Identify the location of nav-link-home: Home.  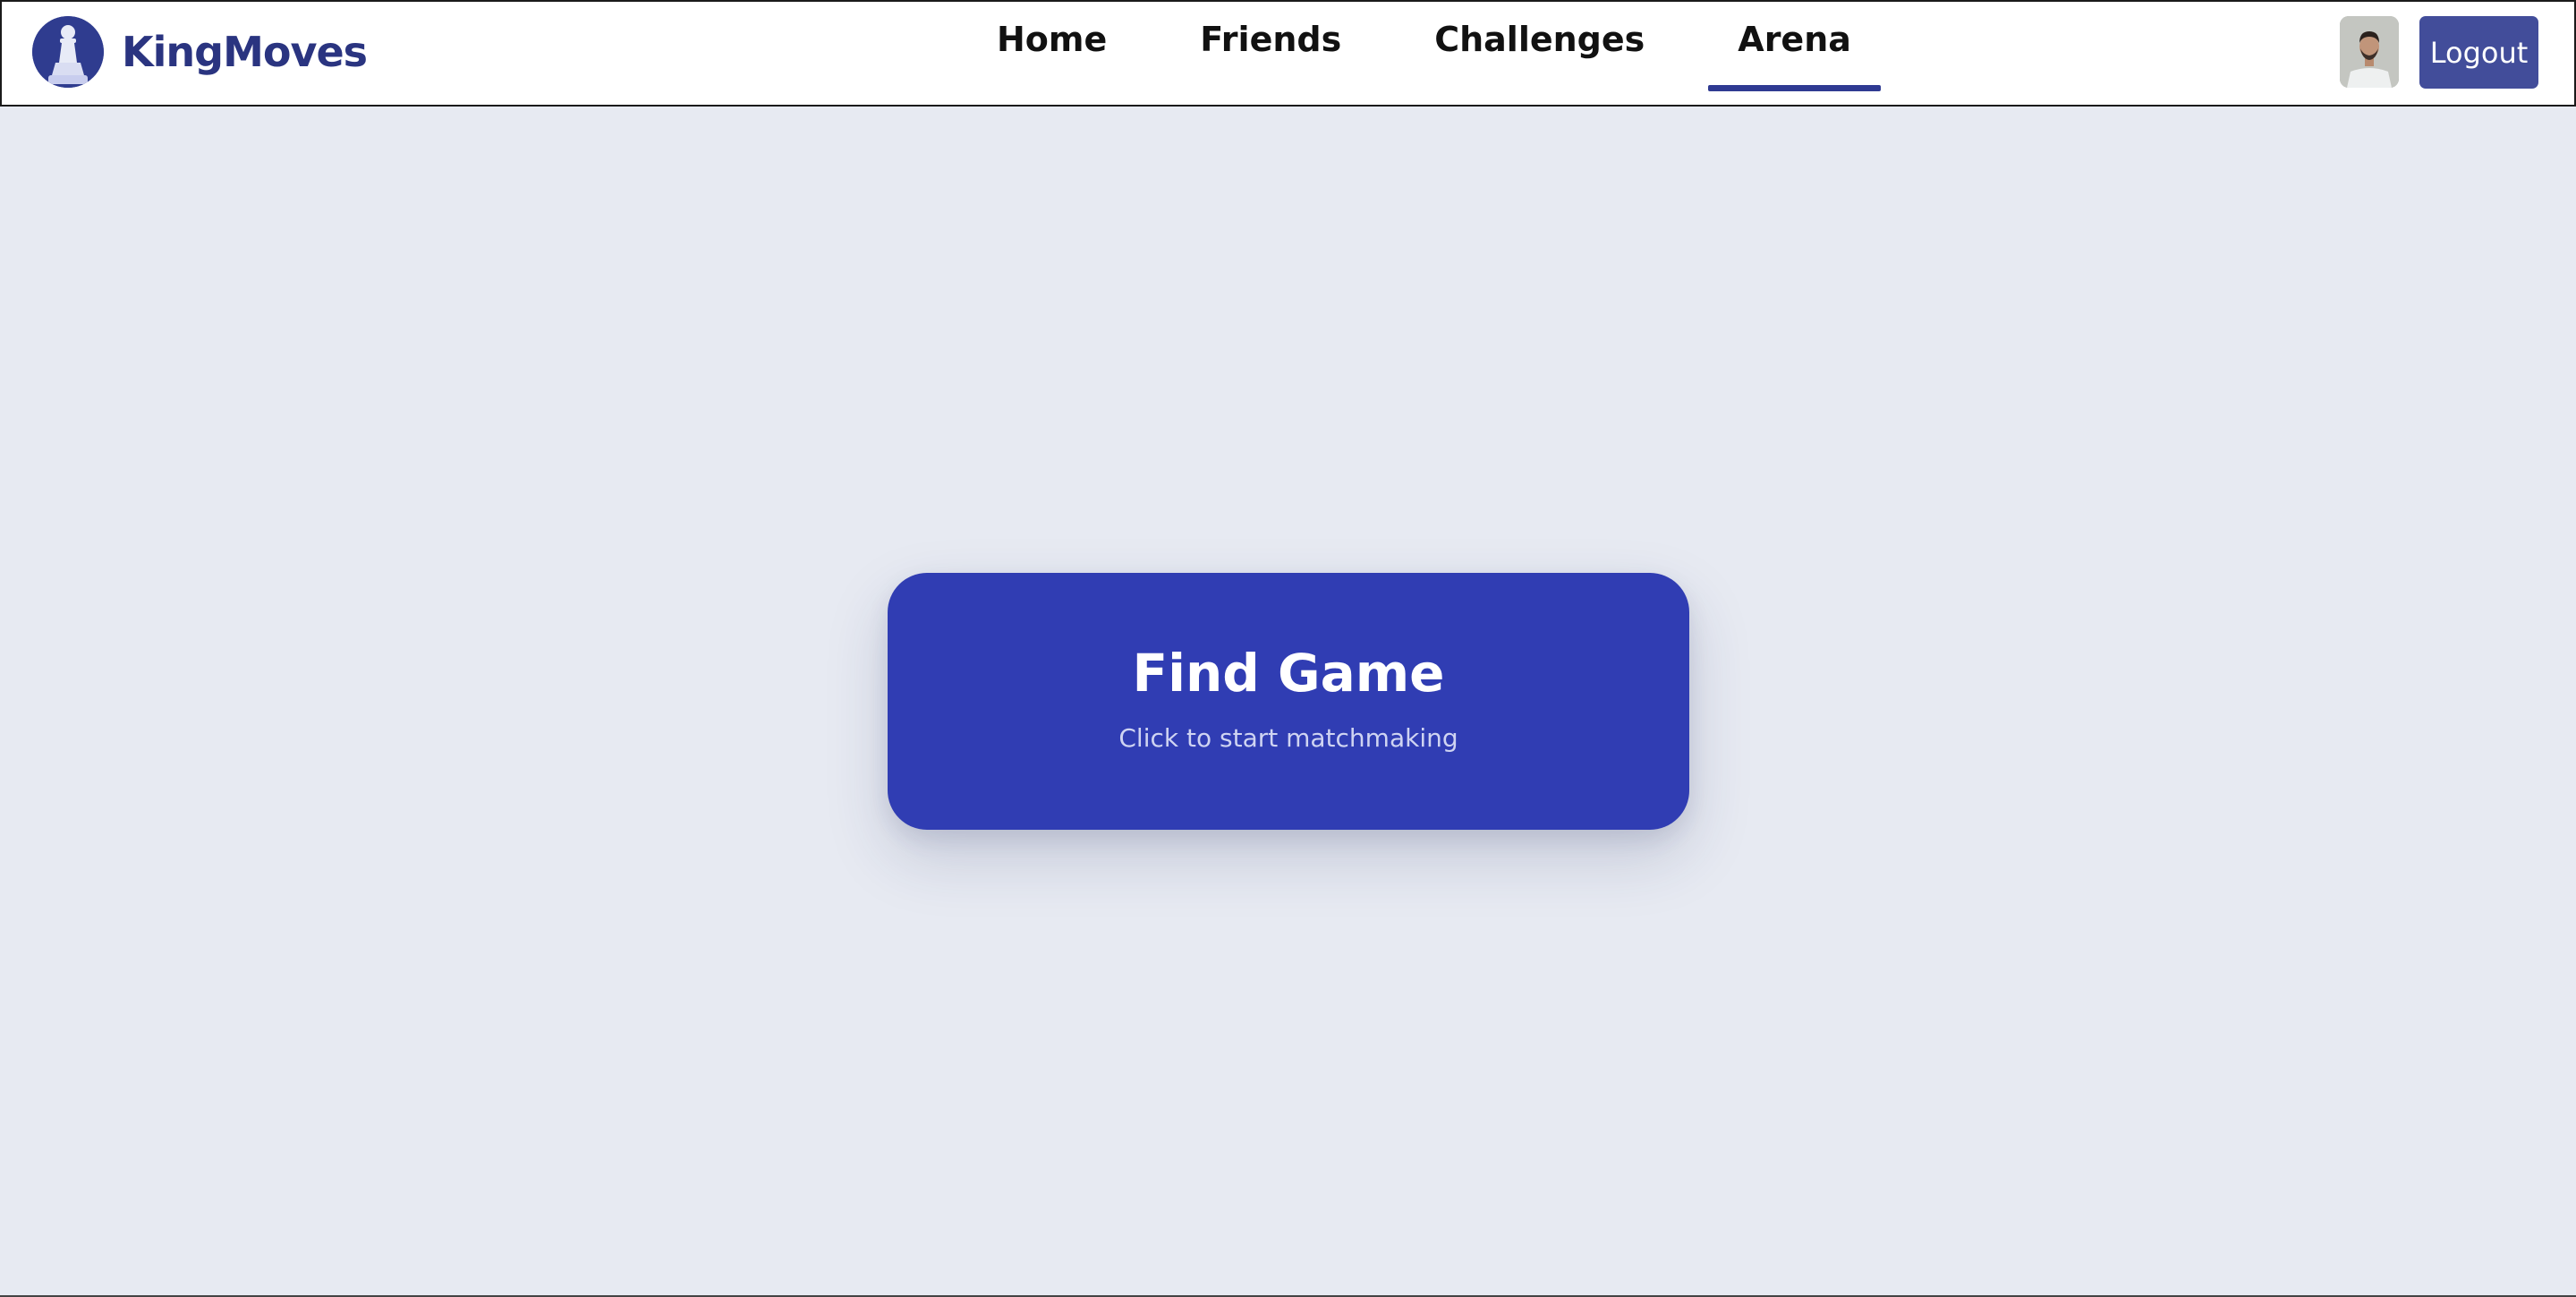
(1051, 46).